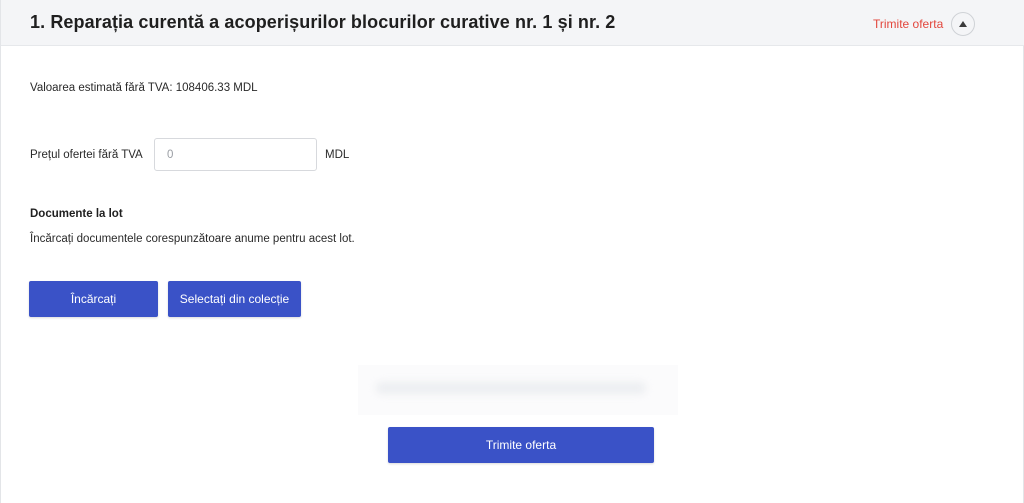  What do you see at coordinates (521, 445) in the screenshot?
I see `submit-offer-button: Trimite oferta` at bounding box center [521, 445].